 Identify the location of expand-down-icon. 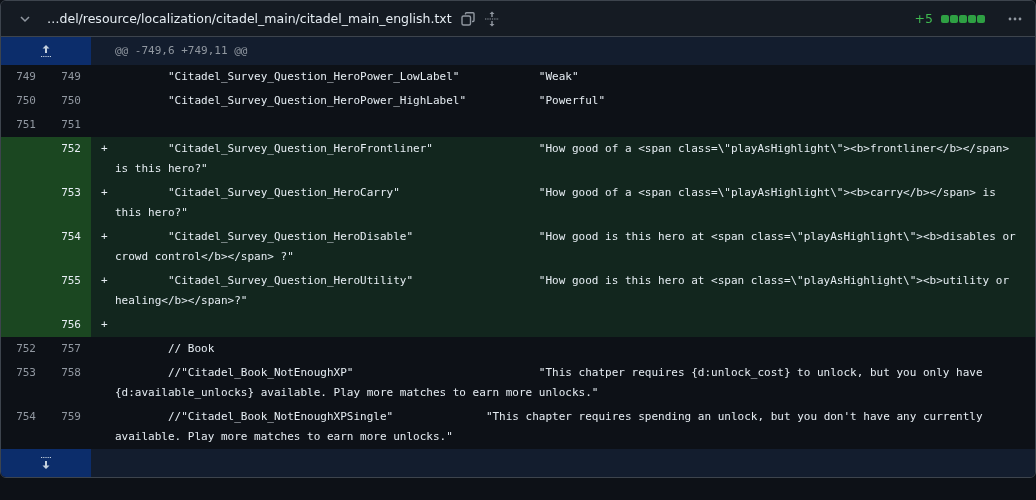
(46, 463).